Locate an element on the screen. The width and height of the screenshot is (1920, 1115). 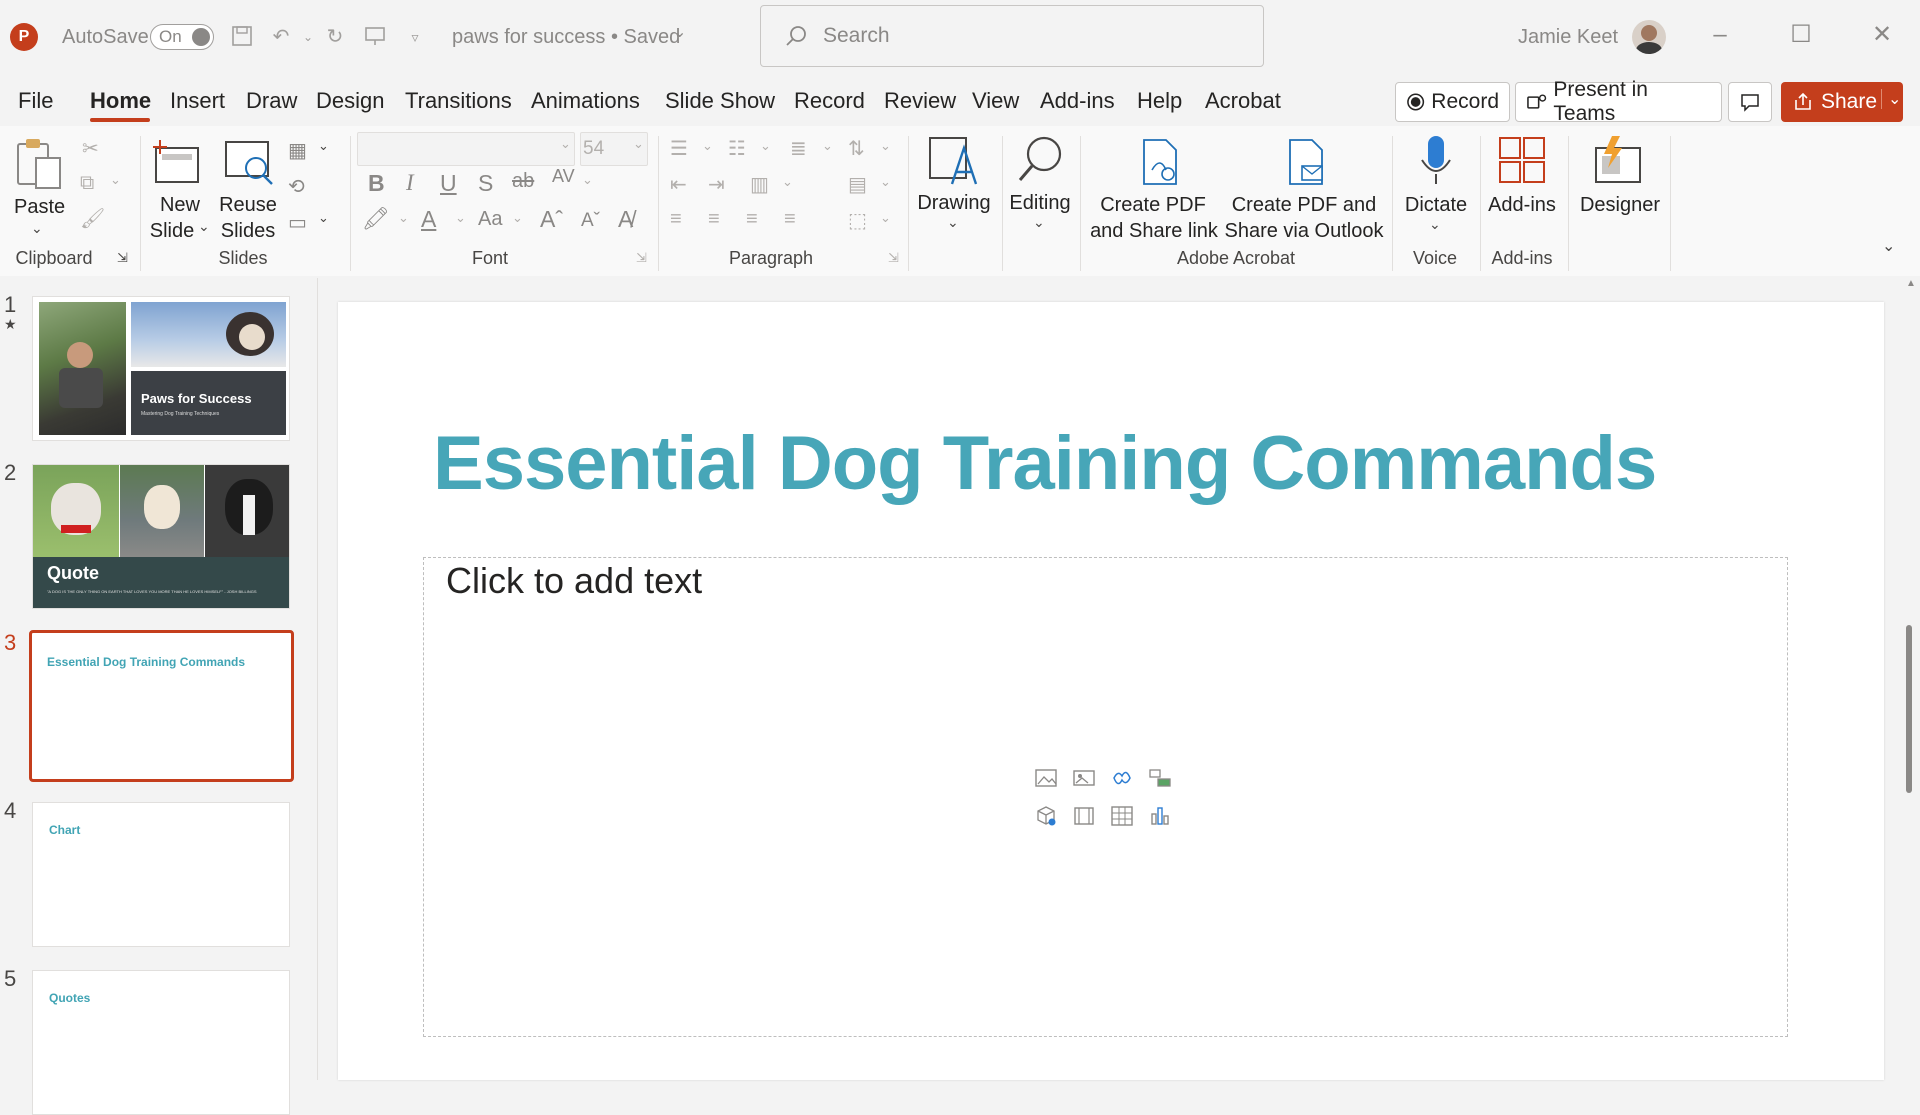
create-pdf-link-label-1: Create PDF is located at coordinates (1153, 205).